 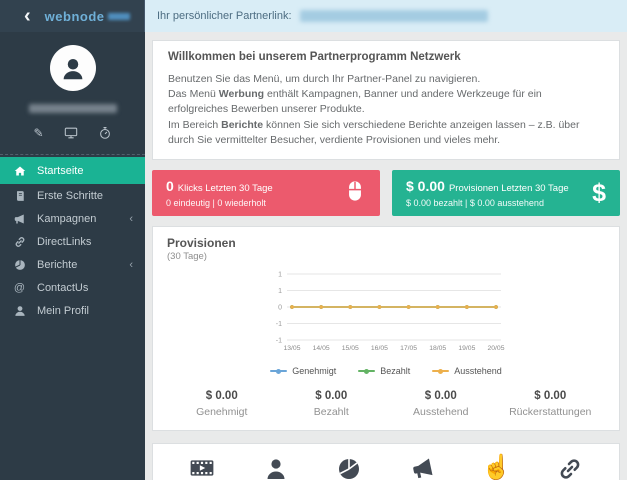 I want to click on svg-text: 15/05, so click(x=350, y=348).